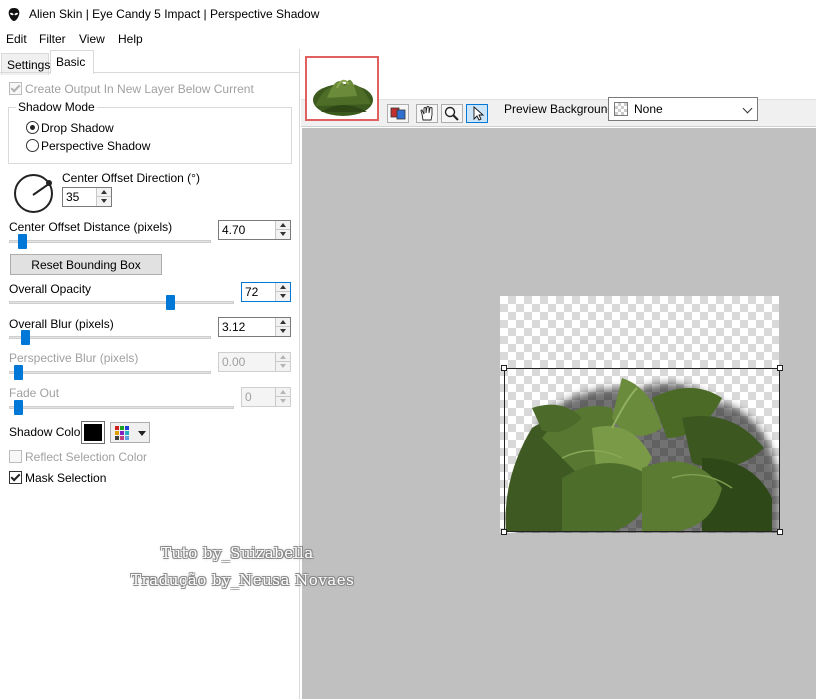  Describe the element at coordinates (18, 407) in the screenshot. I see `fade-out-slider` at that location.